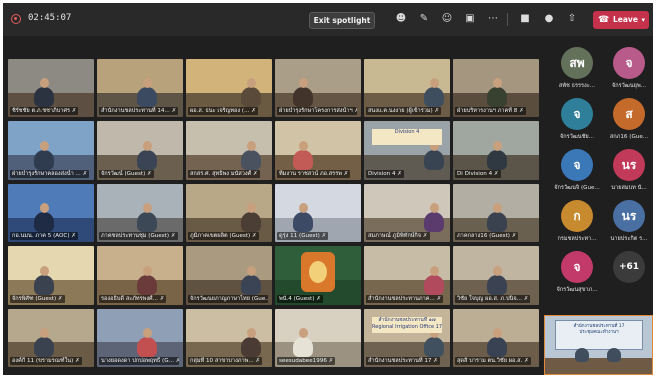 The width and height of the screenshot is (656, 378). I want to click on video-tile: พนั.4 (Guest) ✗, so click(318, 275).